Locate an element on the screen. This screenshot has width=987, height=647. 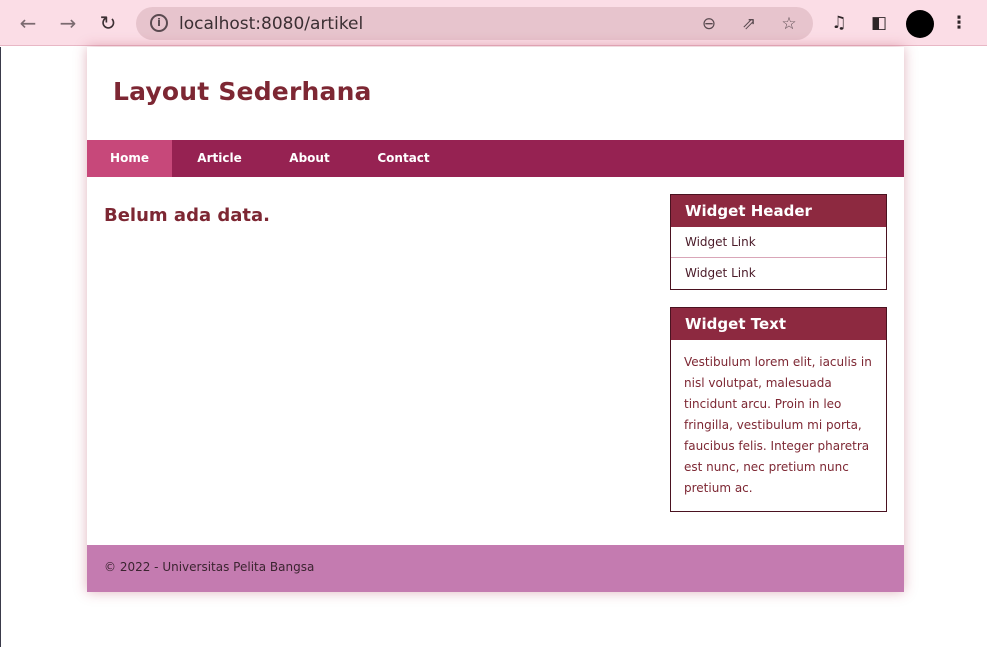
footer-copyright: © 2022 - Universitas Pelita Bangsa is located at coordinates (209, 567).